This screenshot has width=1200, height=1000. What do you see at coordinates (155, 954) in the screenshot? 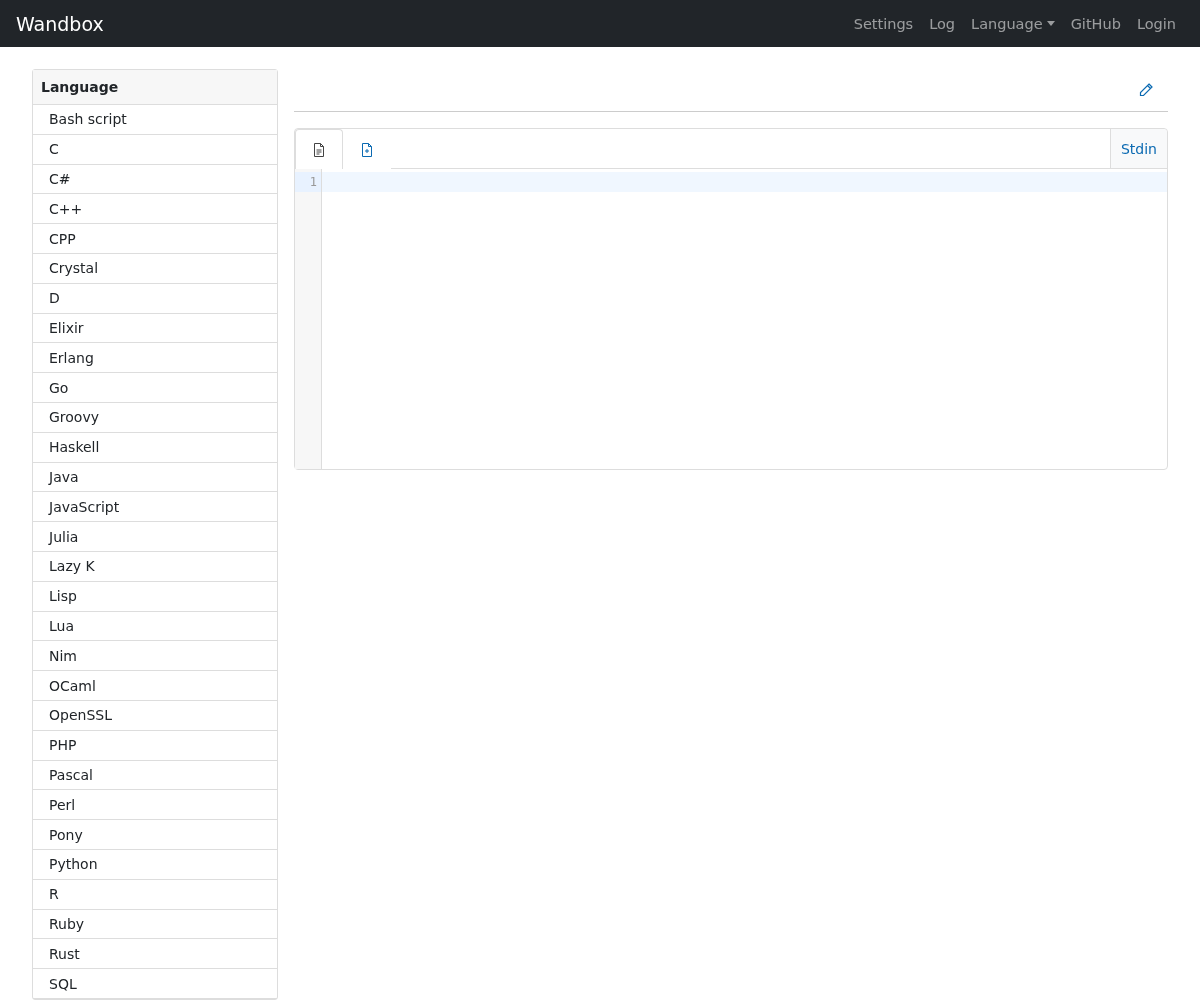
I see `language-item: Rust` at bounding box center [155, 954].